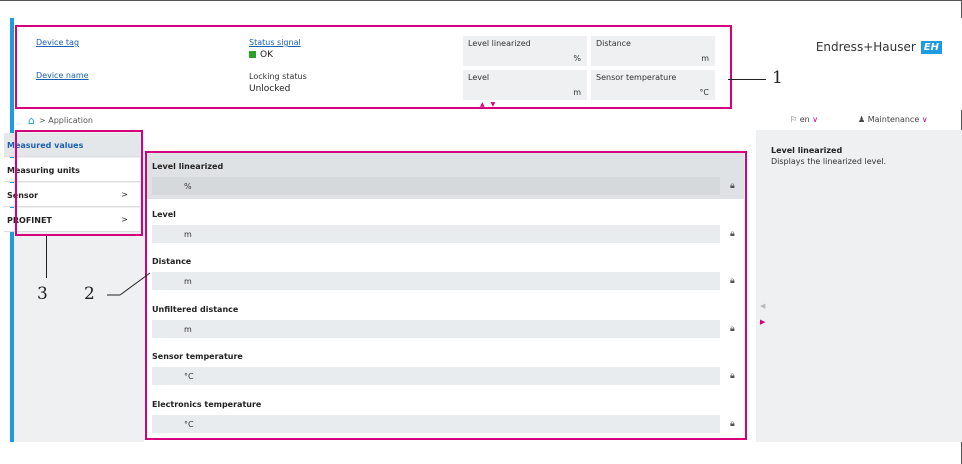 The image size is (962, 464). I want to click on callout-2-line, so click(129, 284).